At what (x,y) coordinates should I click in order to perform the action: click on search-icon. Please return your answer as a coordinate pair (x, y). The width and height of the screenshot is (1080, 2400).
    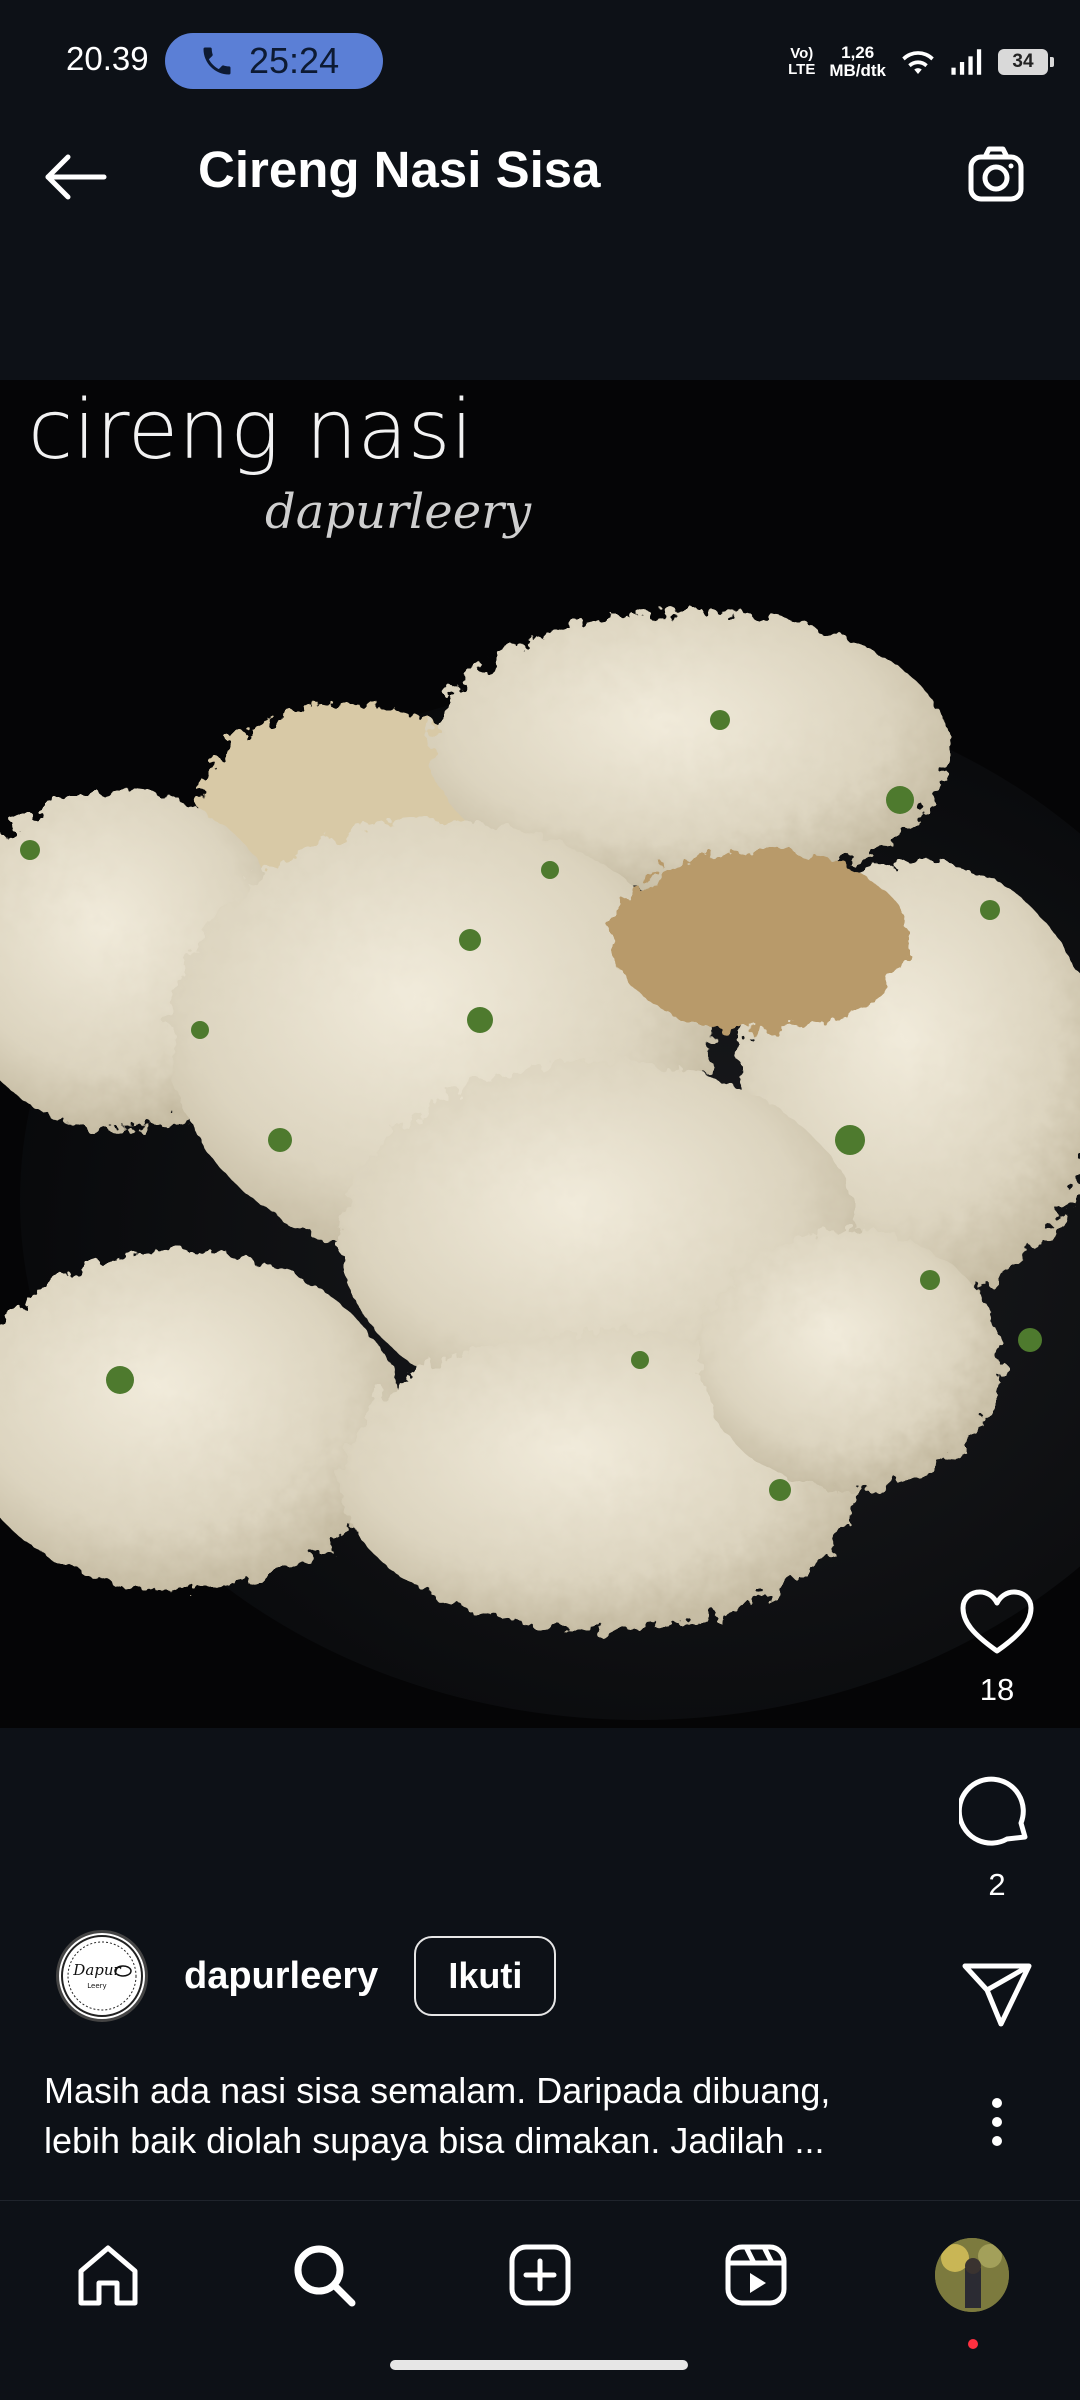
    Looking at the image, I should click on (325, 2276).